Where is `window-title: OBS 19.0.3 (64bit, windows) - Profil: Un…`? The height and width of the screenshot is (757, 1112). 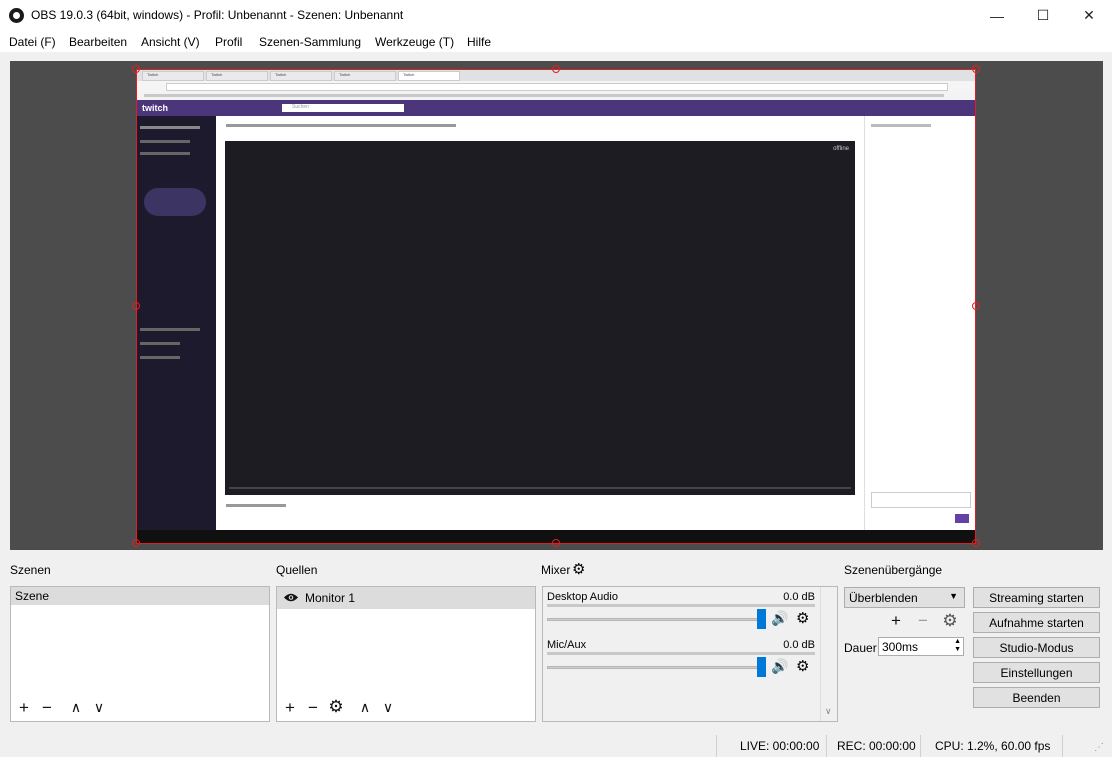 window-title: OBS 19.0.3 (64bit, windows) - Profil: Un… is located at coordinates (217, 15).